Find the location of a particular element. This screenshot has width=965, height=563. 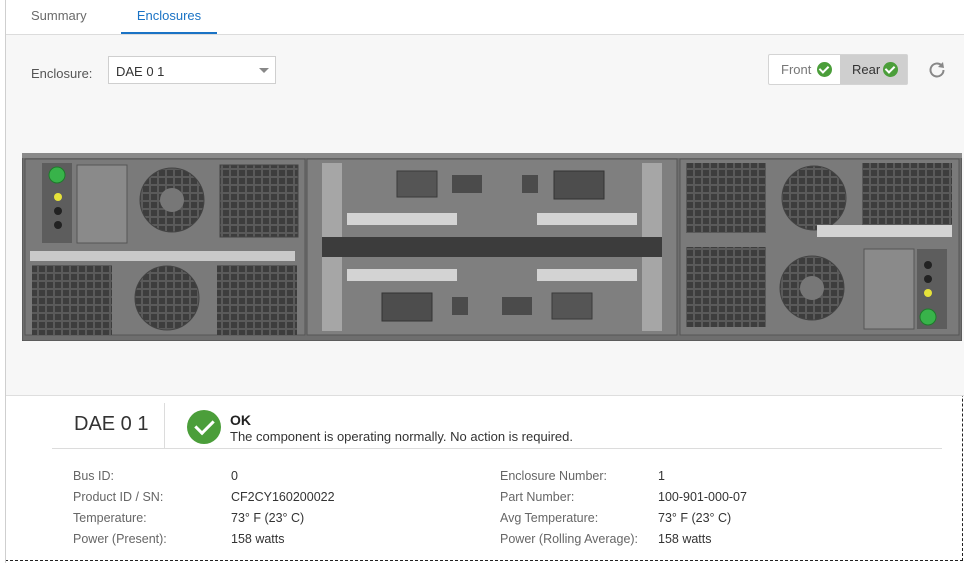

prop-value: 1 is located at coordinates (661, 476).